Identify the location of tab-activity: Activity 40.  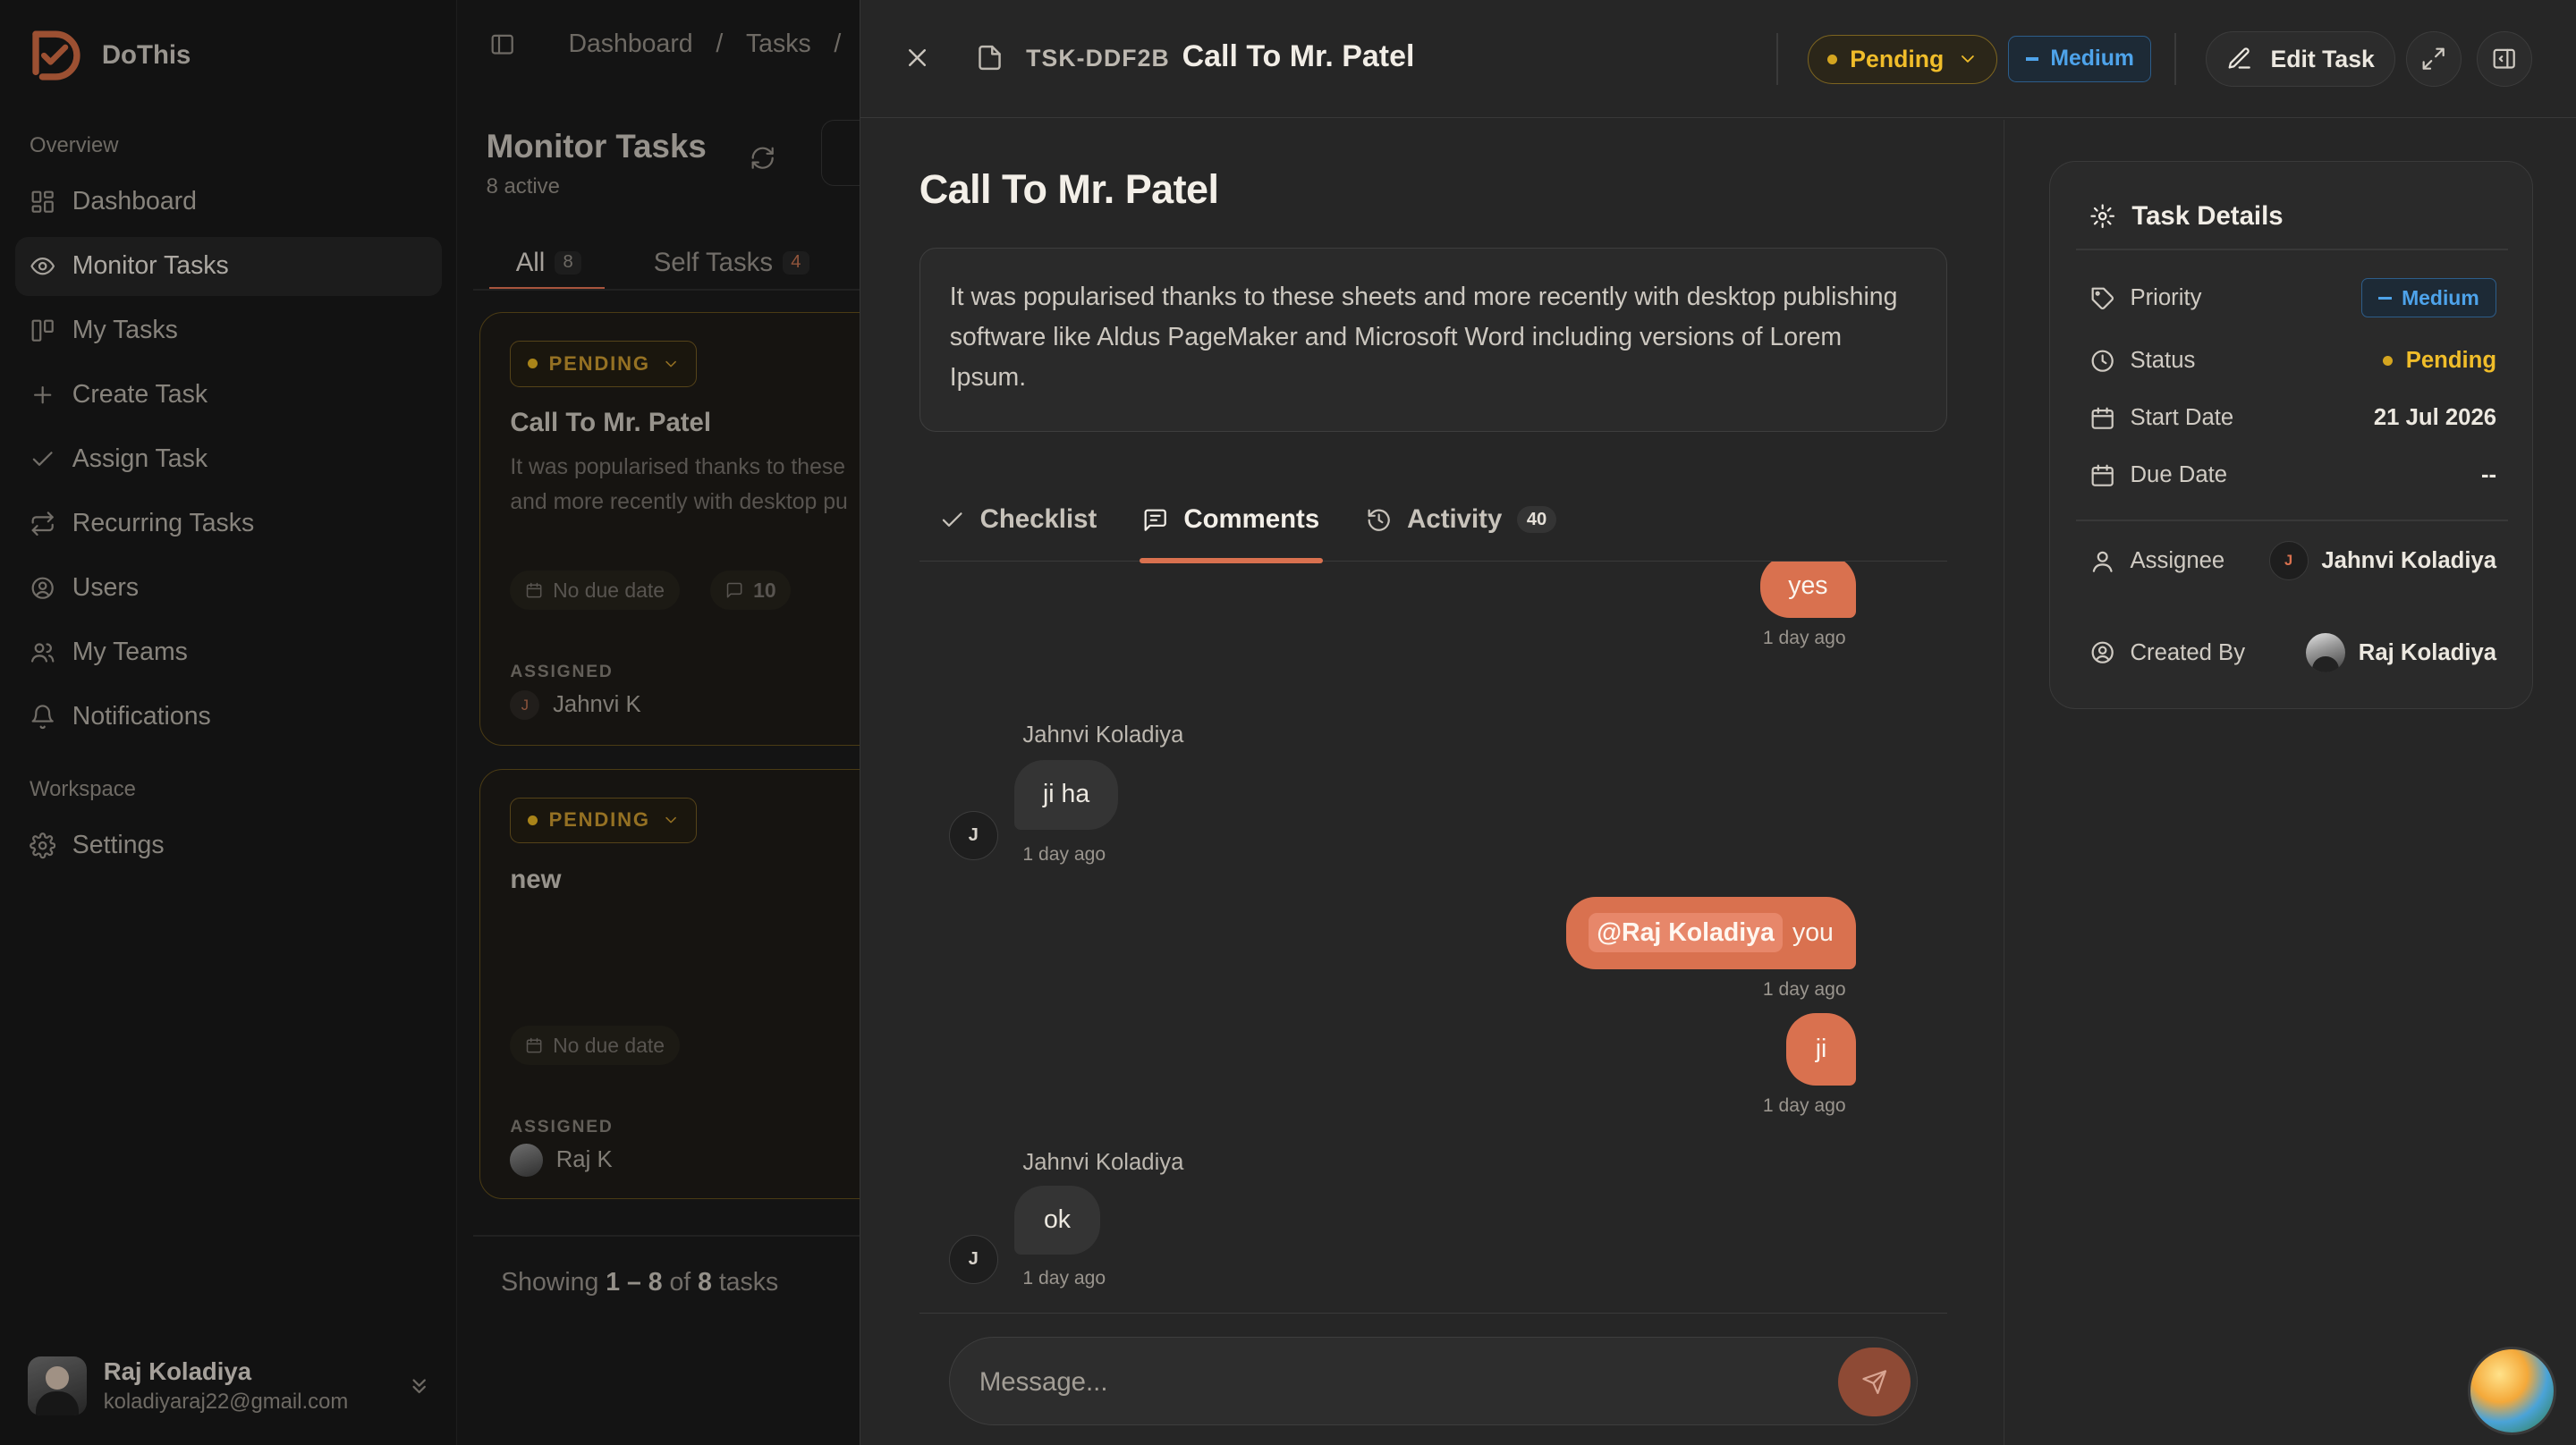
(1461, 519).